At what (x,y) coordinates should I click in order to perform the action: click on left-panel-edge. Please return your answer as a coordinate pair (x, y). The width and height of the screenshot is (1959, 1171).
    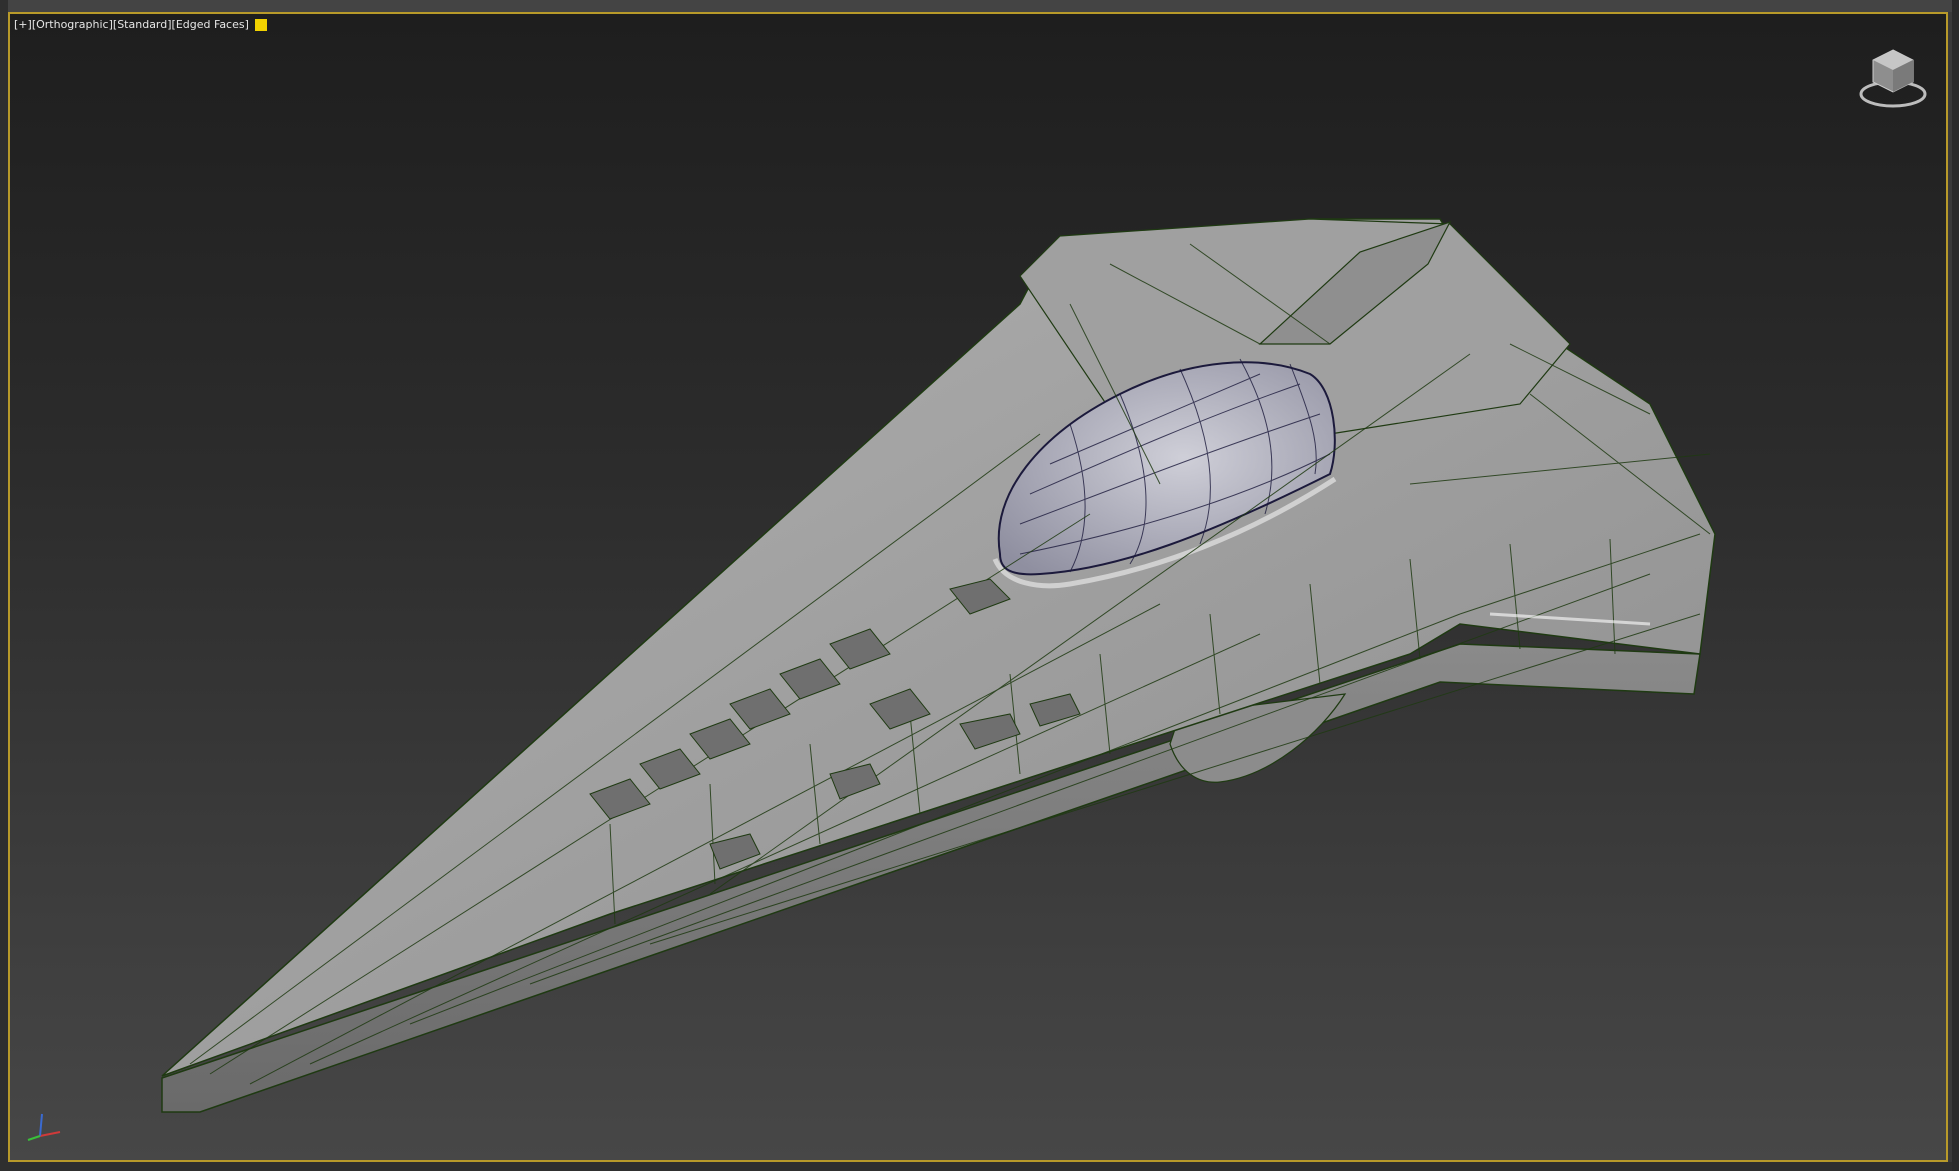
    Looking at the image, I should click on (4, 585).